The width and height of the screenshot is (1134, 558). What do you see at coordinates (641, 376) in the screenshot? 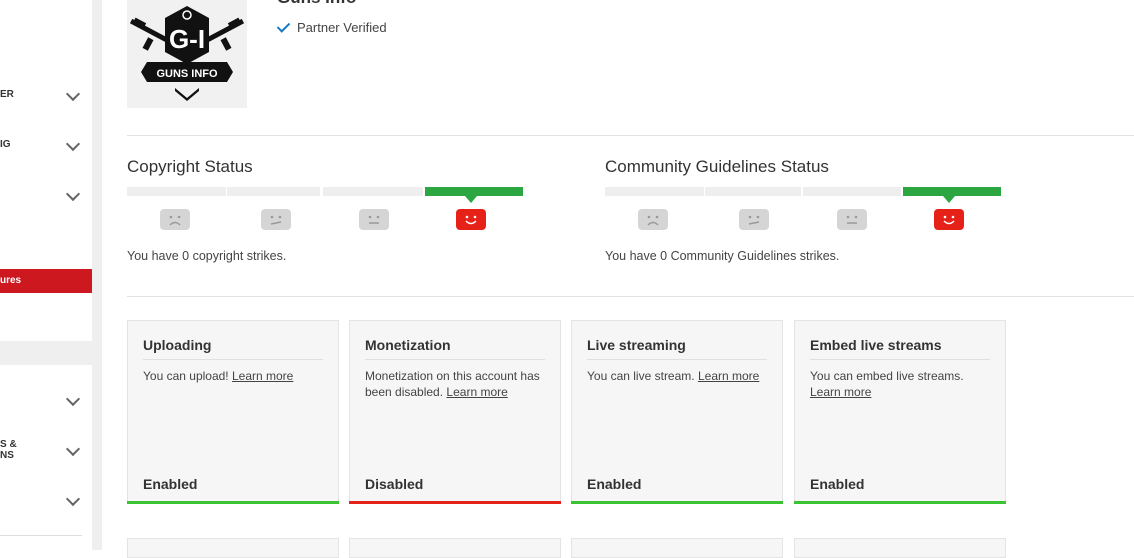
I see `card-text: You can live stream.` at bounding box center [641, 376].